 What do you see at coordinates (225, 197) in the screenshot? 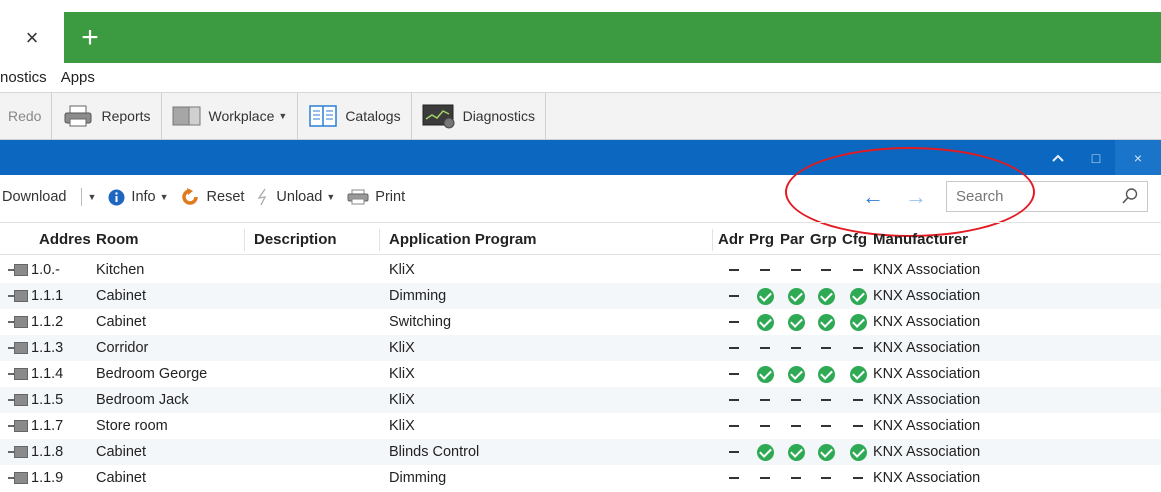
I see `reset-label: Reset` at bounding box center [225, 197].